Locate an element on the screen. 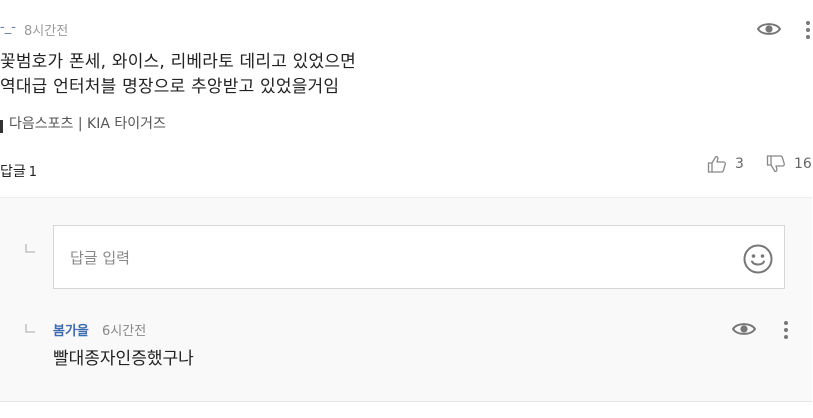  reply-text: 빨대종자인증했구나 is located at coordinates (123, 359).